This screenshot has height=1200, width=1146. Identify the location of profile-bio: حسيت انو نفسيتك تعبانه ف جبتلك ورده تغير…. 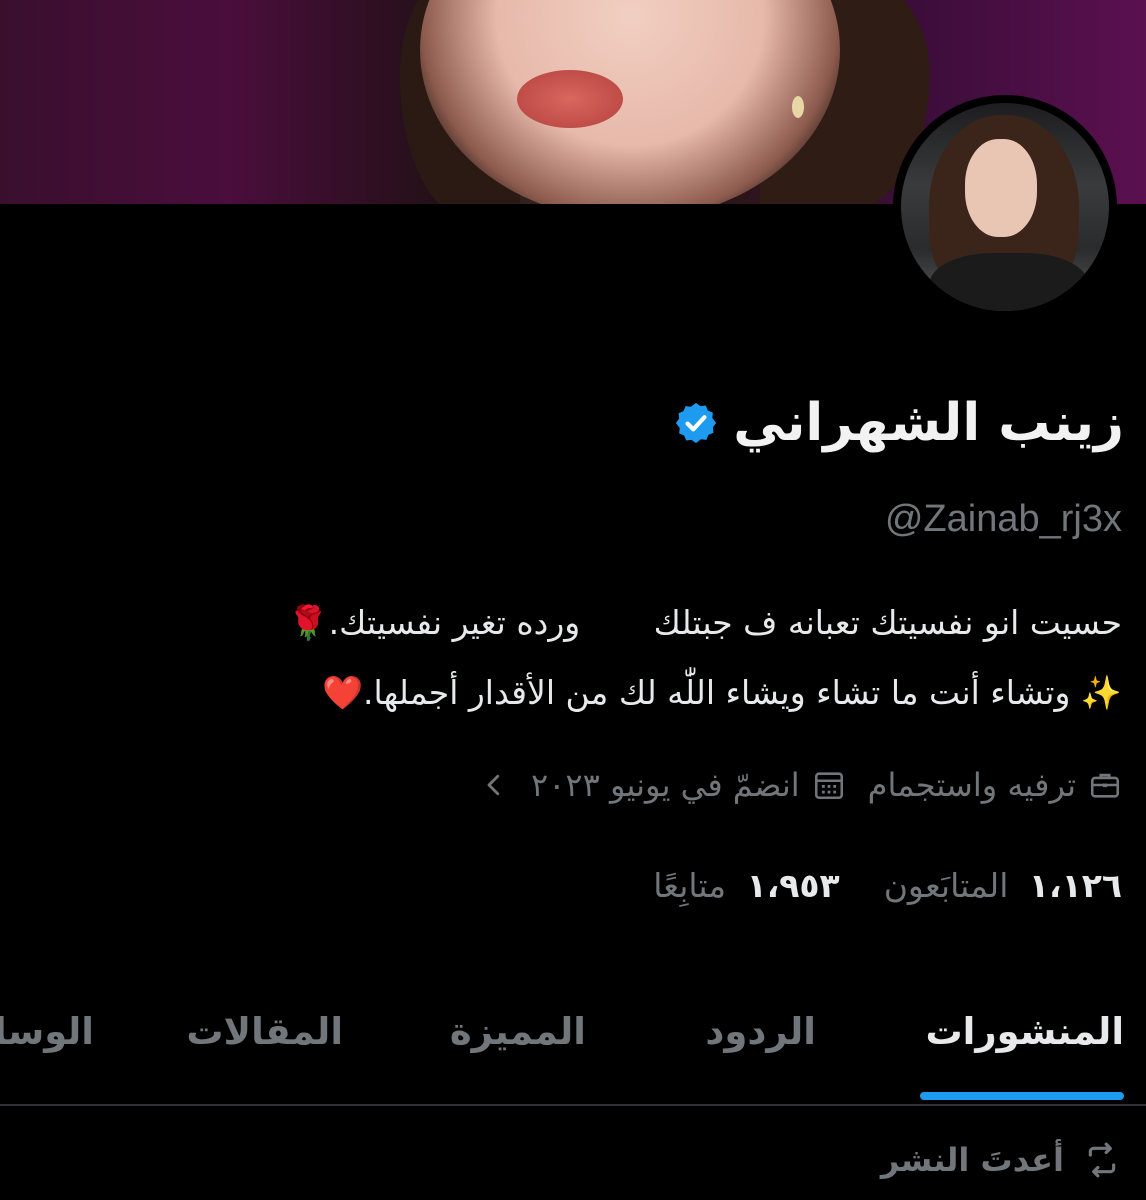
(572, 658).